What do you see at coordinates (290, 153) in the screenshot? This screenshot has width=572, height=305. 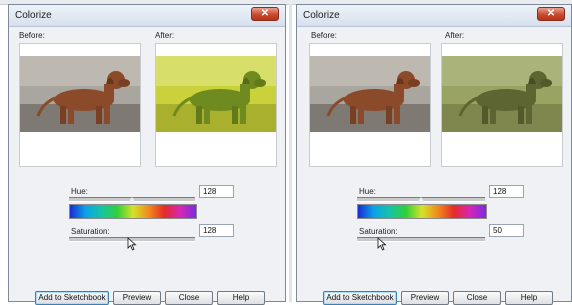 I see `divider` at bounding box center [290, 153].